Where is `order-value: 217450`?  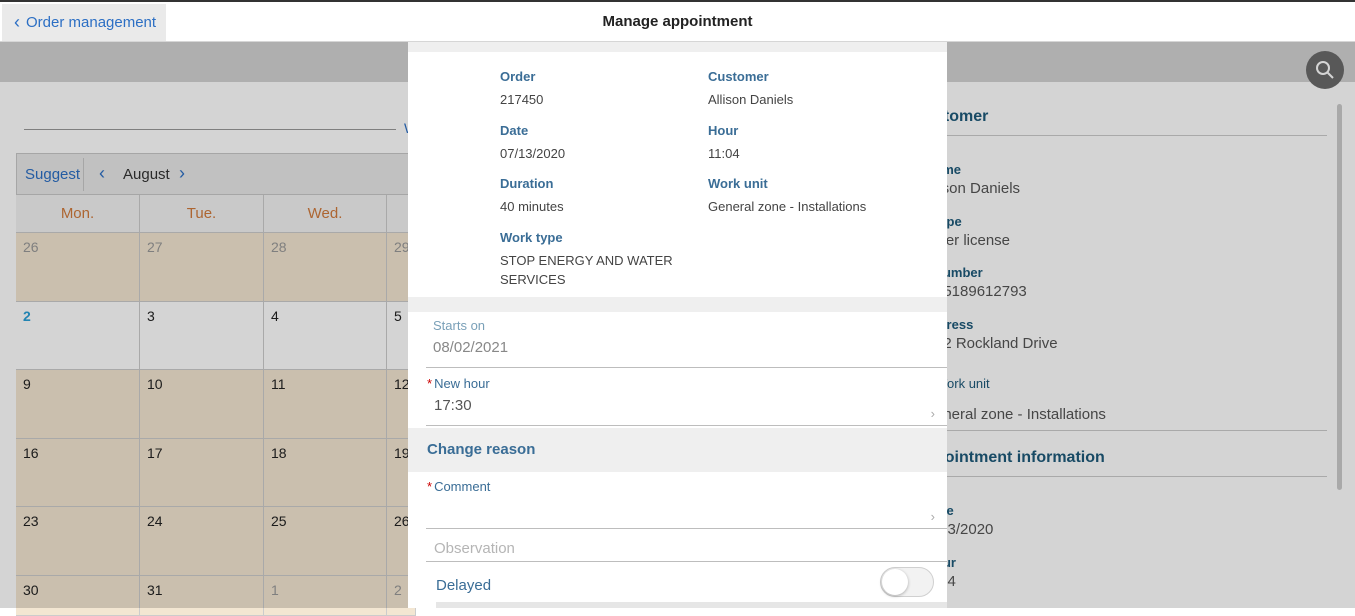
order-value: 217450 is located at coordinates (522, 99).